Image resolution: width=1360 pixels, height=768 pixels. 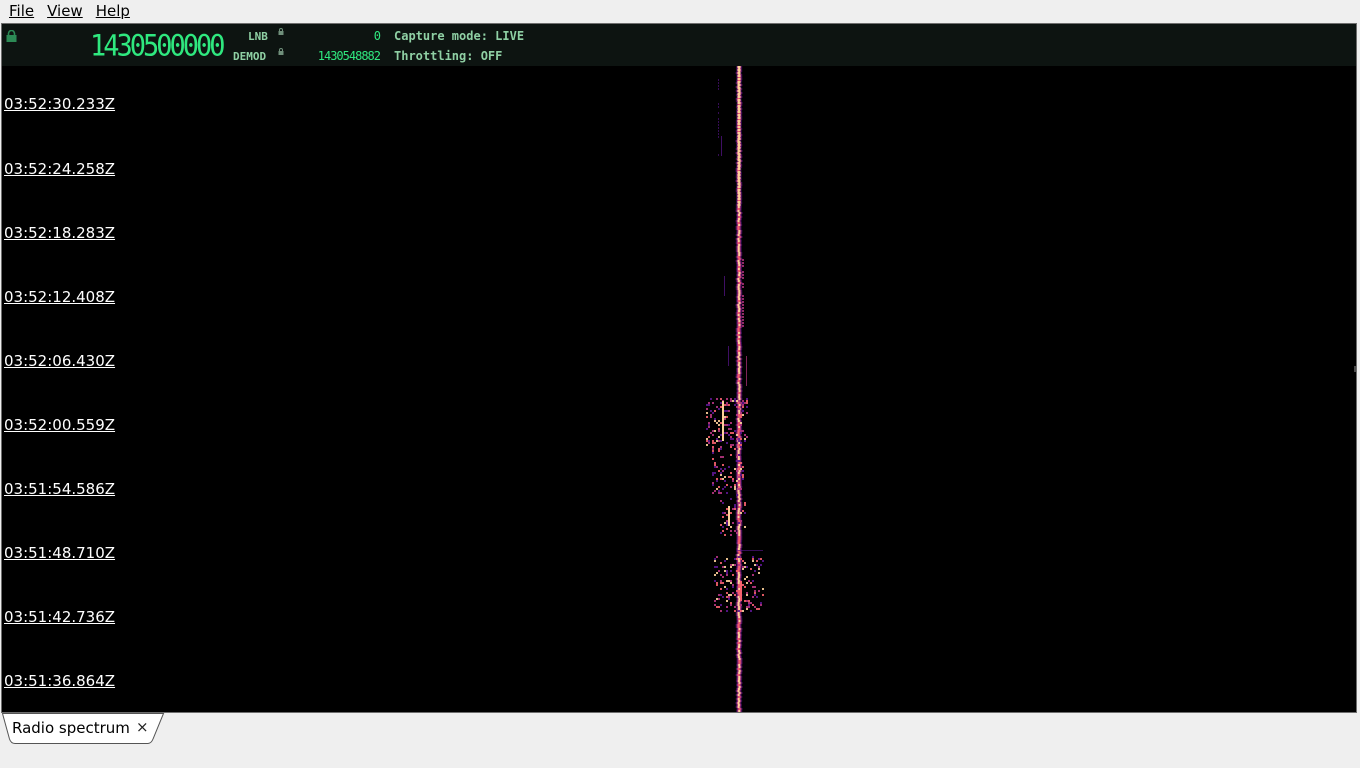 What do you see at coordinates (113, 11) in the screenshot?
I see `menu-help: Help` at bounding box center [113, 11].